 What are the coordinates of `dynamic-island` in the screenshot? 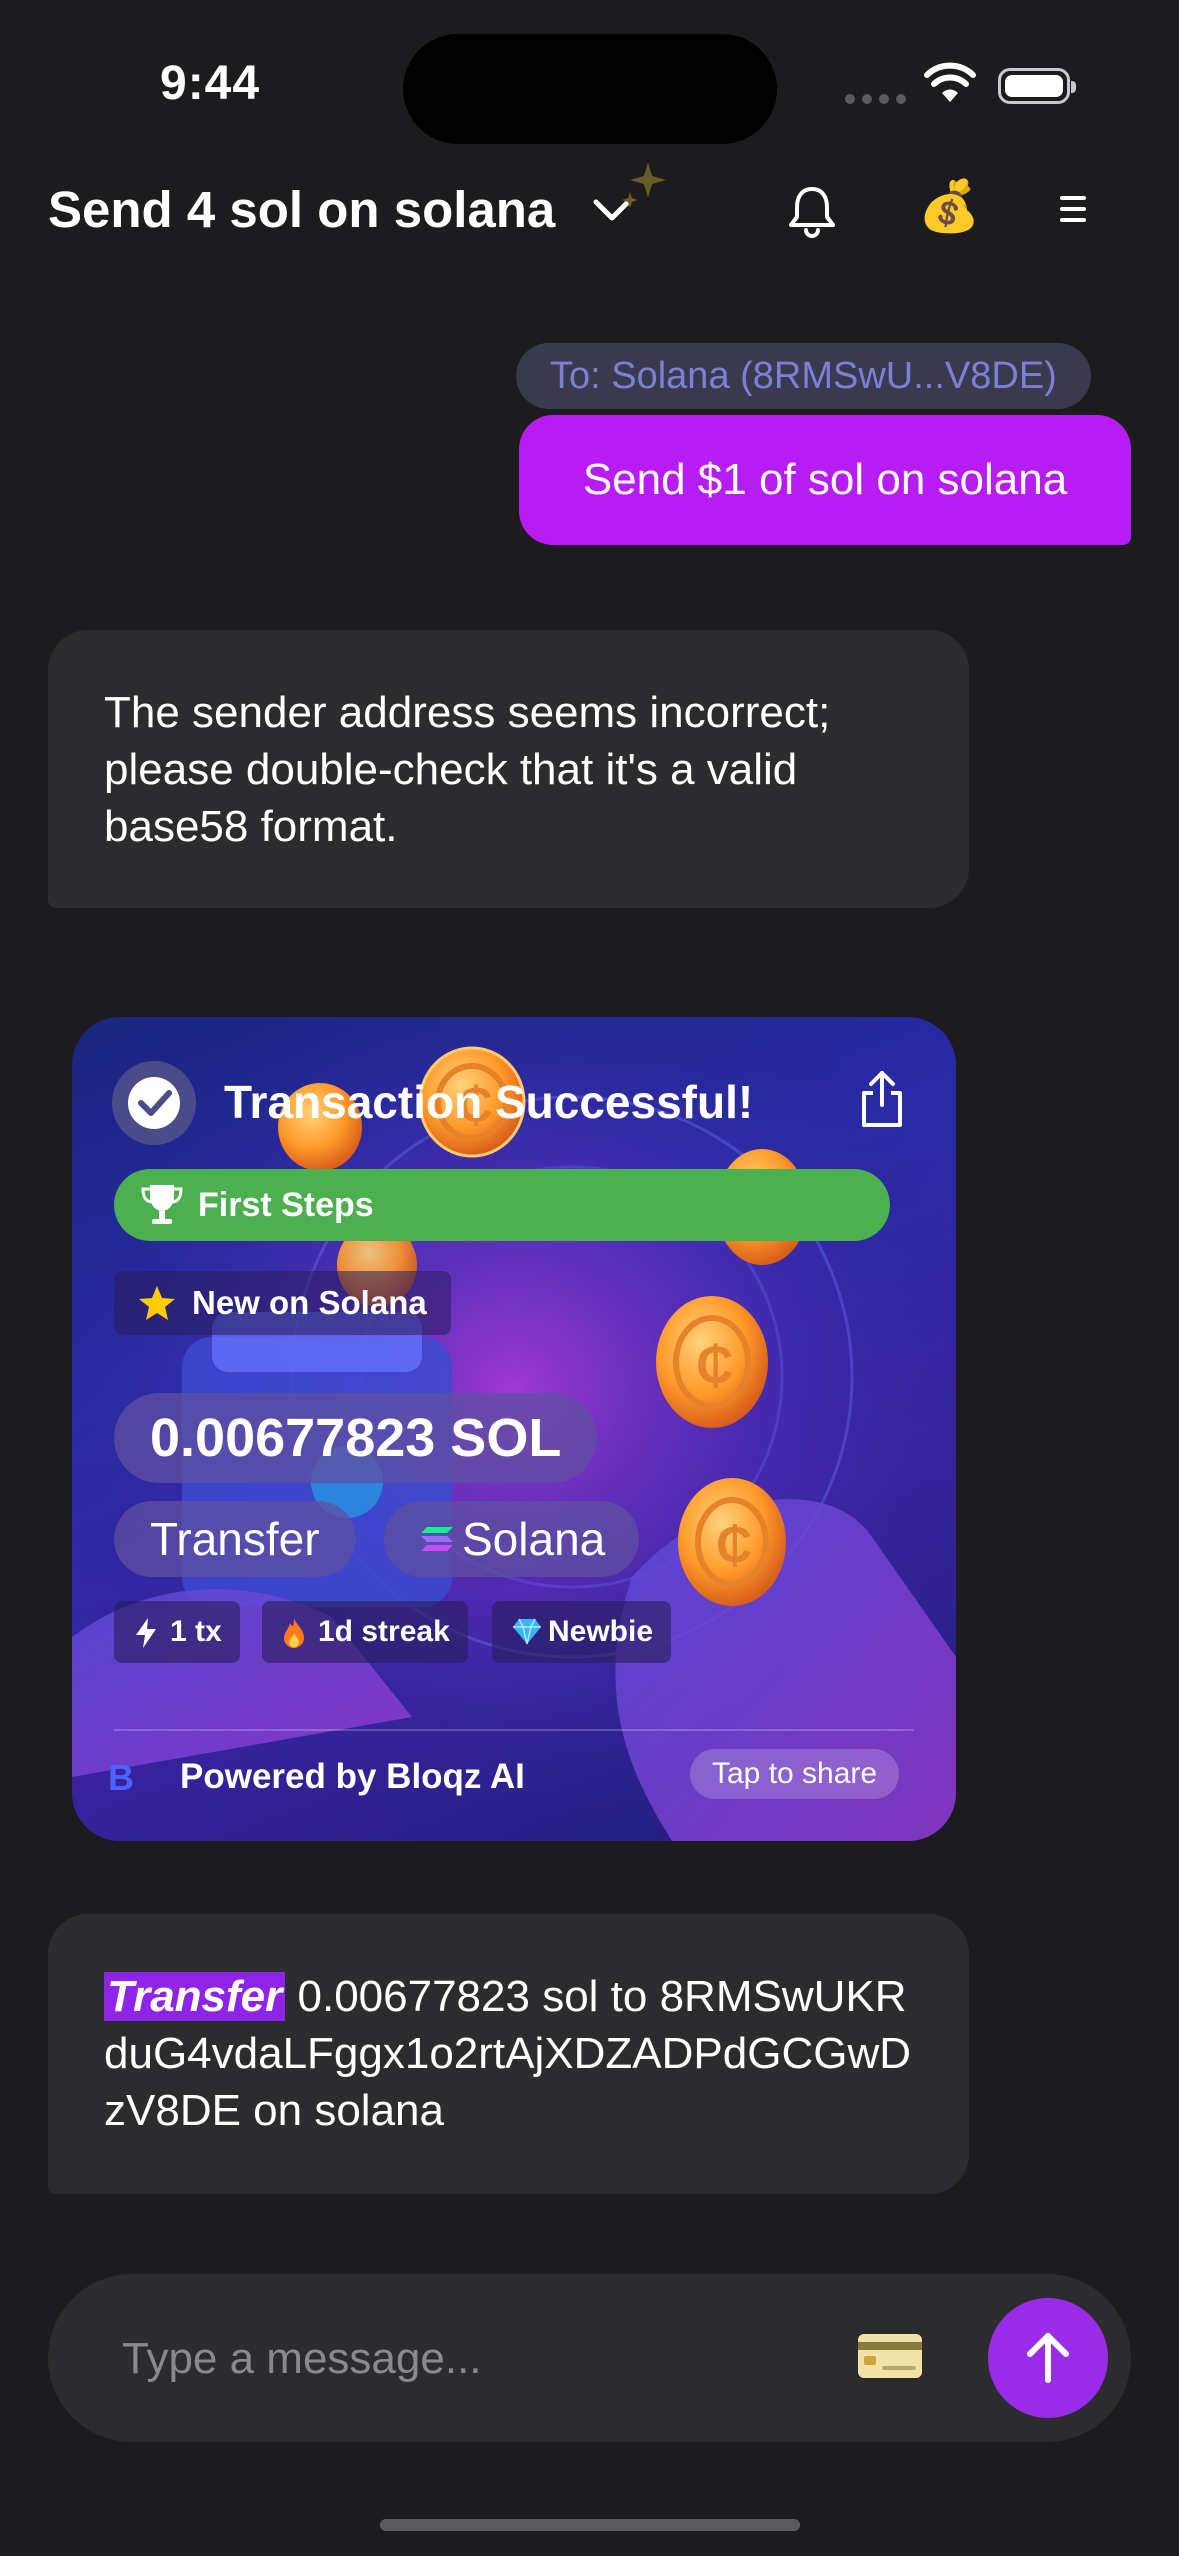 It's located at (590, 89).